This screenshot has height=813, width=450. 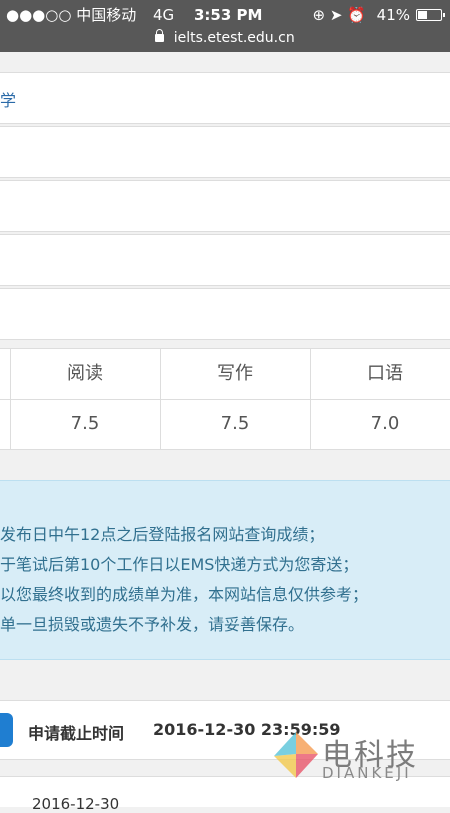 What do you see at coordinates (85, 373) in the screenshot?
I see `header-reading: 阅读` at bounding box center [85, 373].